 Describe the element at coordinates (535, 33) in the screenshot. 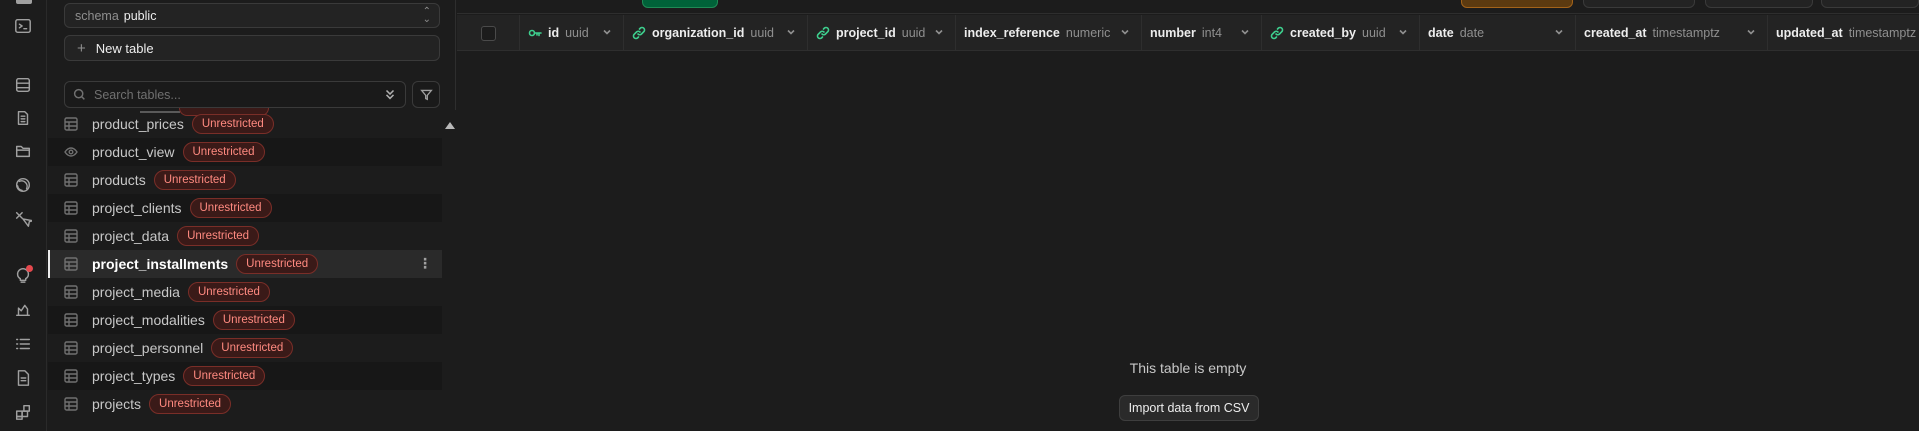

I see `primary-key-icon` at that location.